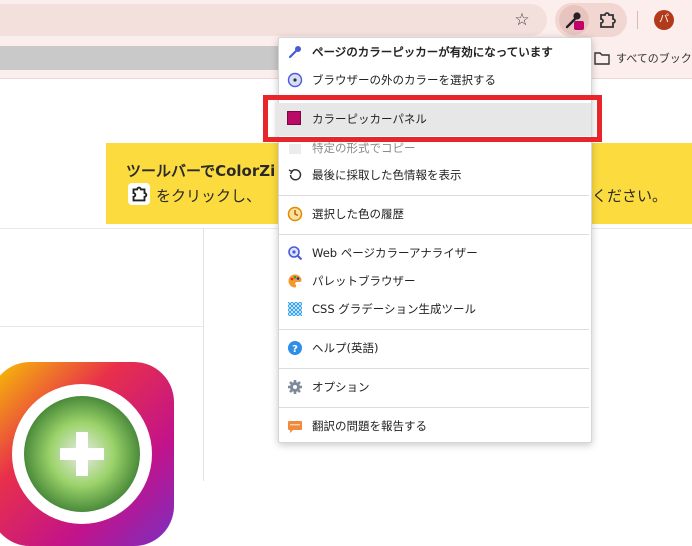 This screenshot has width=692, height=546. I want to click on all-bookmarks-link: すべてのブックマ, so click(654, 58).